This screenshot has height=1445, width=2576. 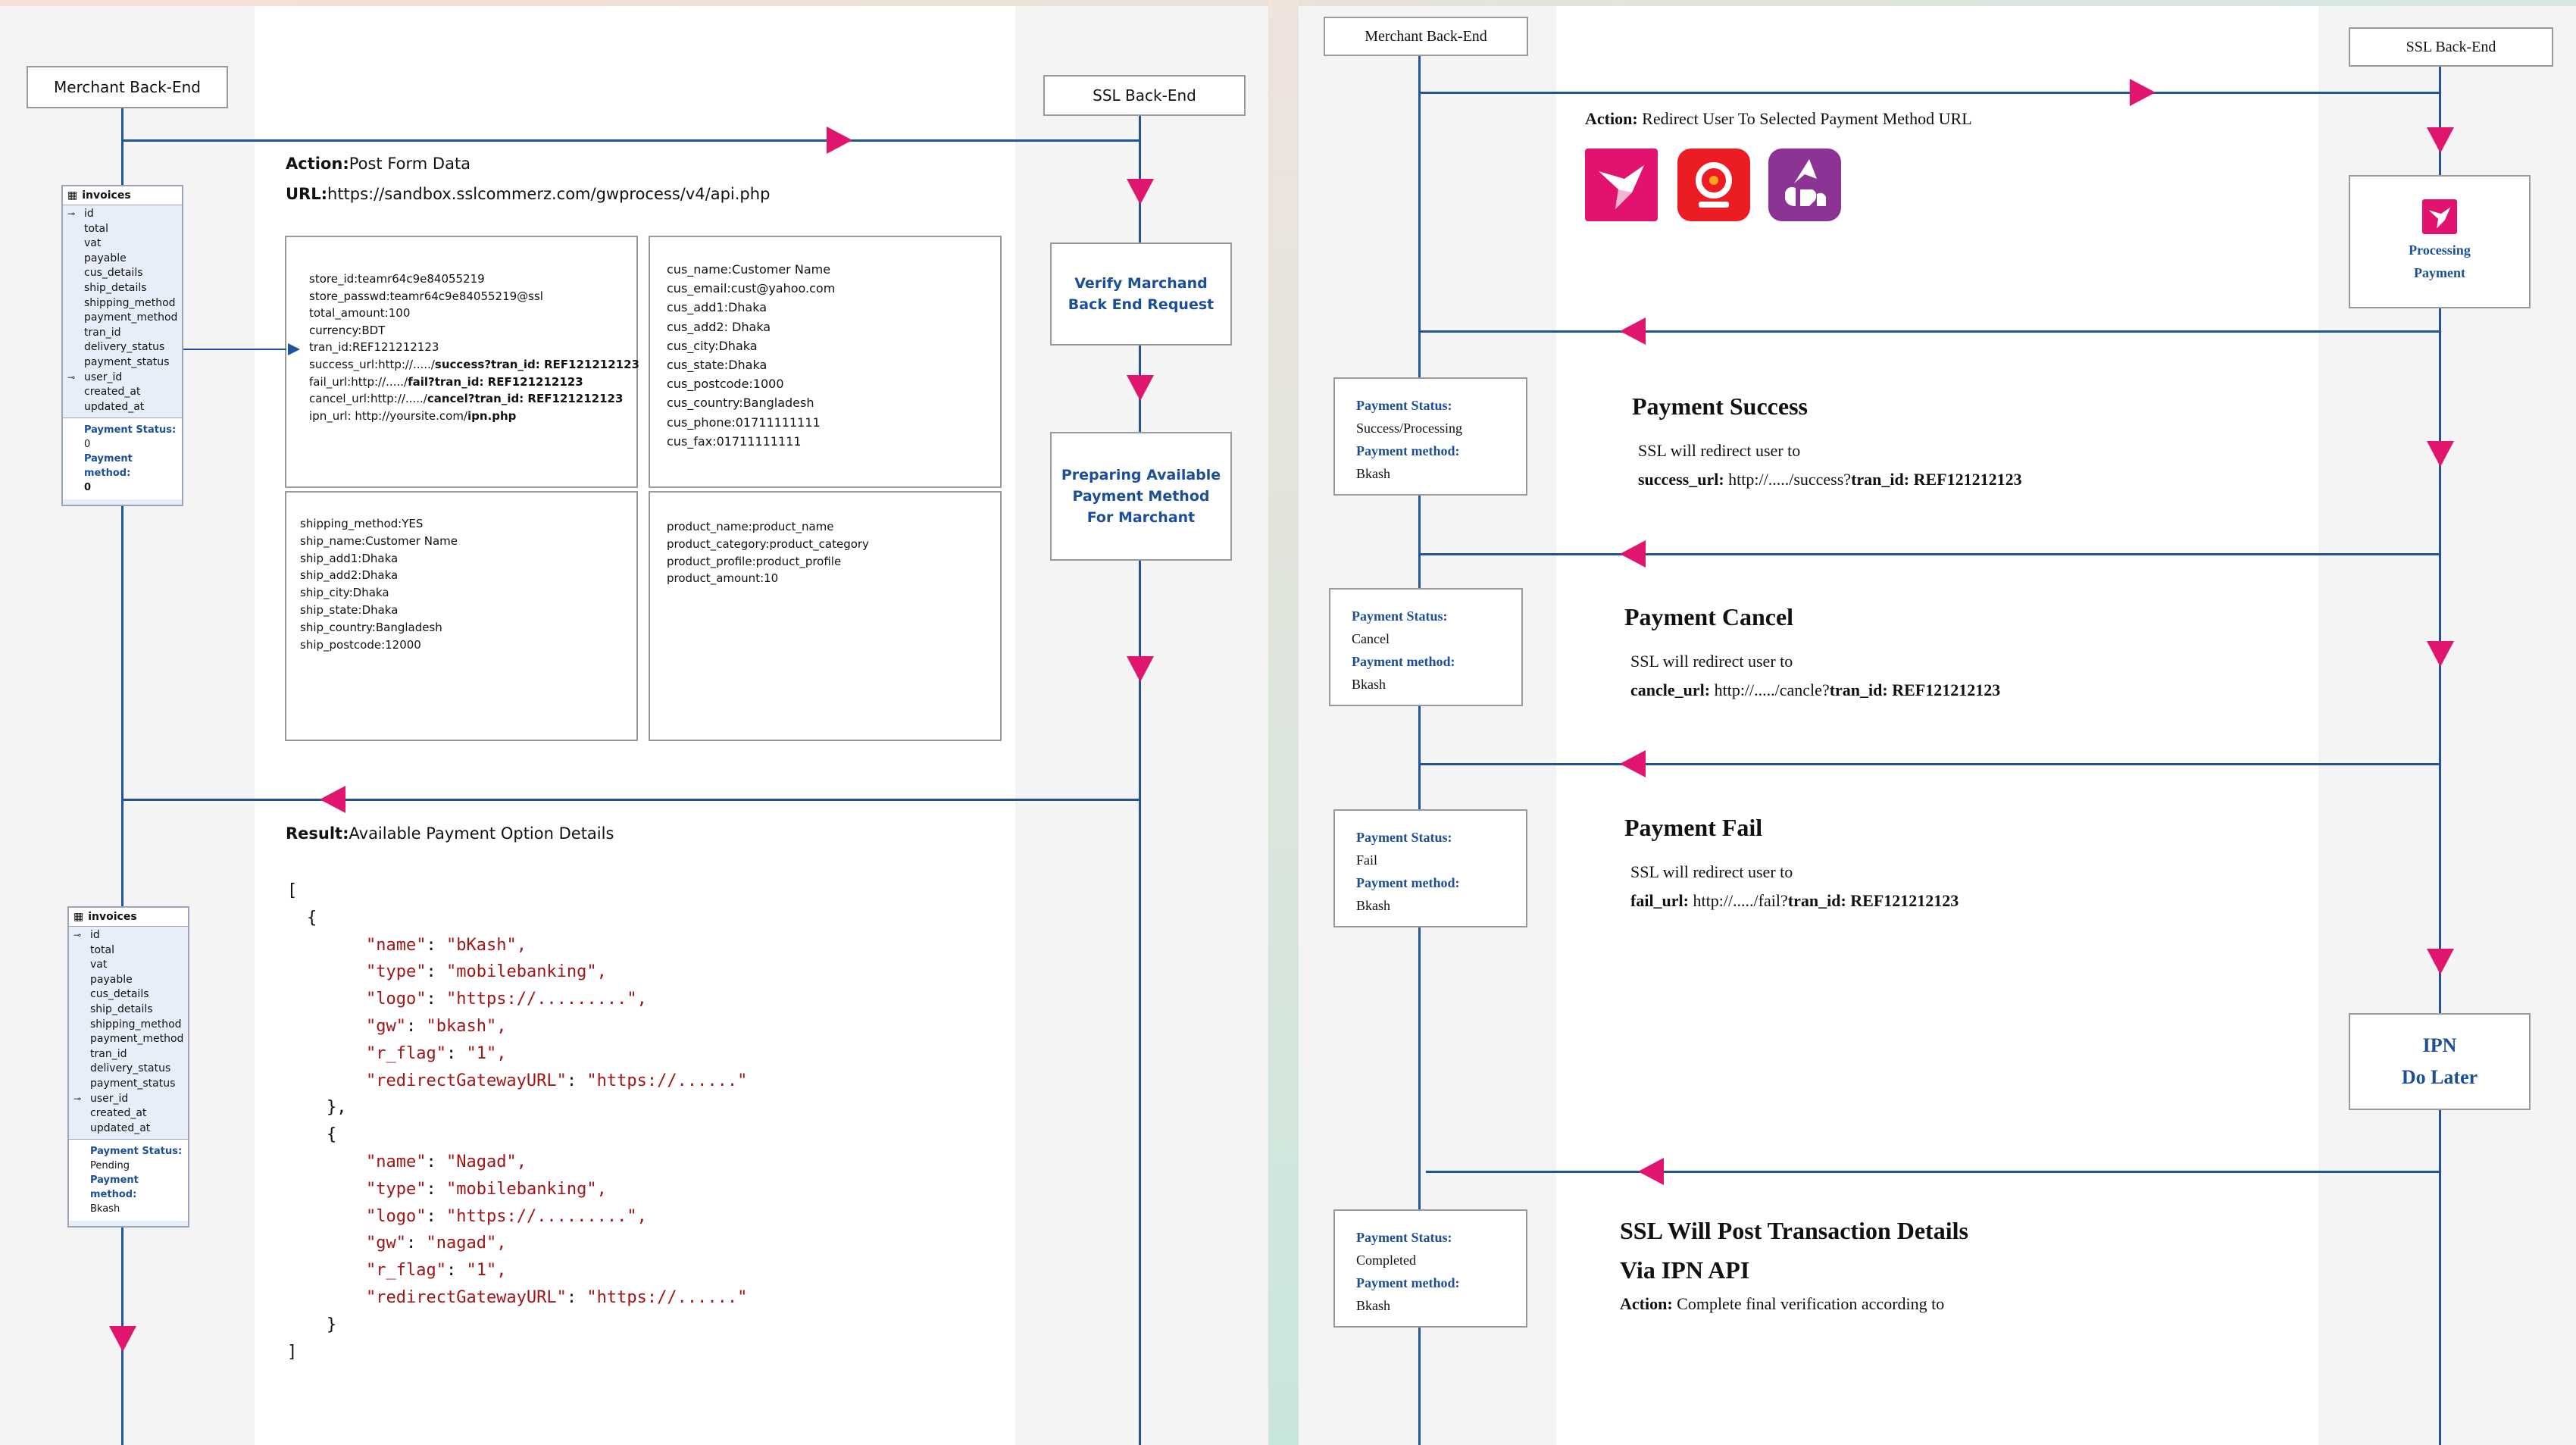 I want to click on result-heading: Result:Available Payment Option Details, so click(x=450, y=833).